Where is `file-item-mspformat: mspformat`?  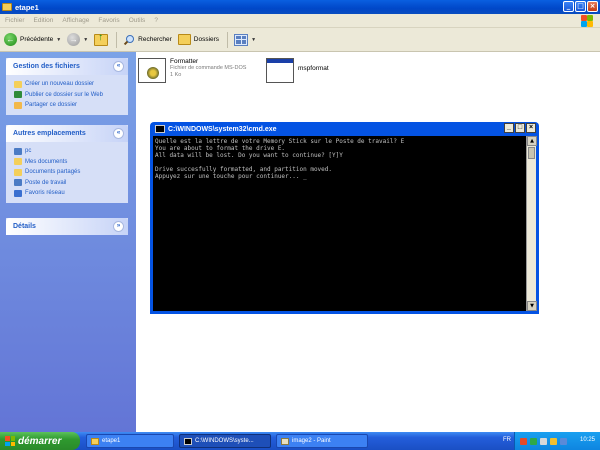
file-item-mspformat: mspformat is located at coordinates (297, 70).